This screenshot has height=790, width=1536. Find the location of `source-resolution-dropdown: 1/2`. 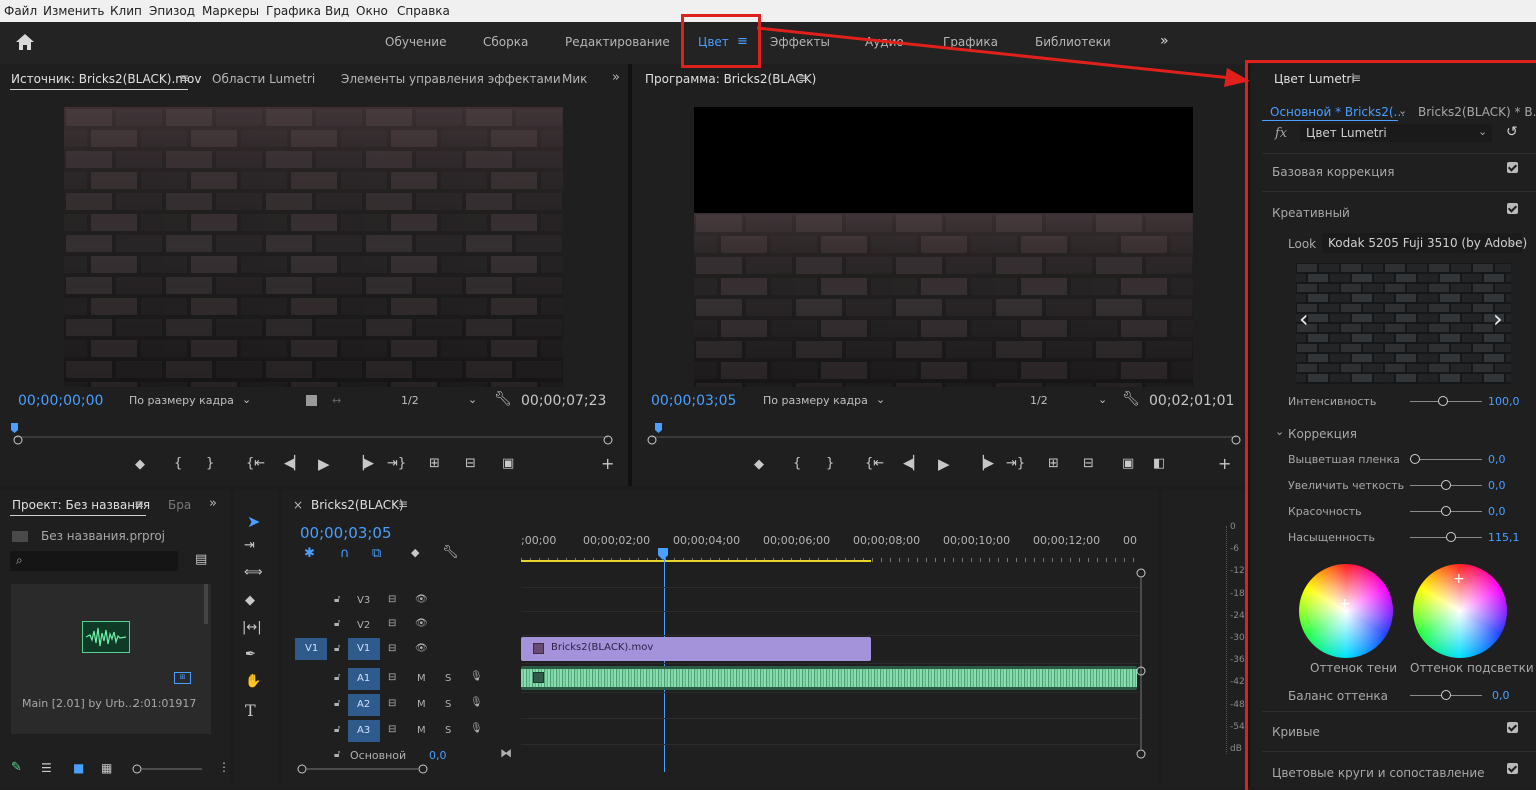

source-resolution-dropdown: 1/2 is located at coordinates (410, 400).